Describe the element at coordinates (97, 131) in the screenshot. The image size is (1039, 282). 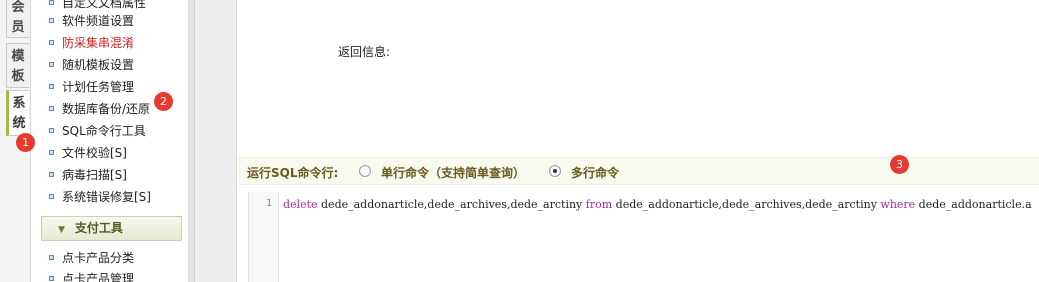
I see `menu-item-sql-tool: SQL命令行工具` at that location.